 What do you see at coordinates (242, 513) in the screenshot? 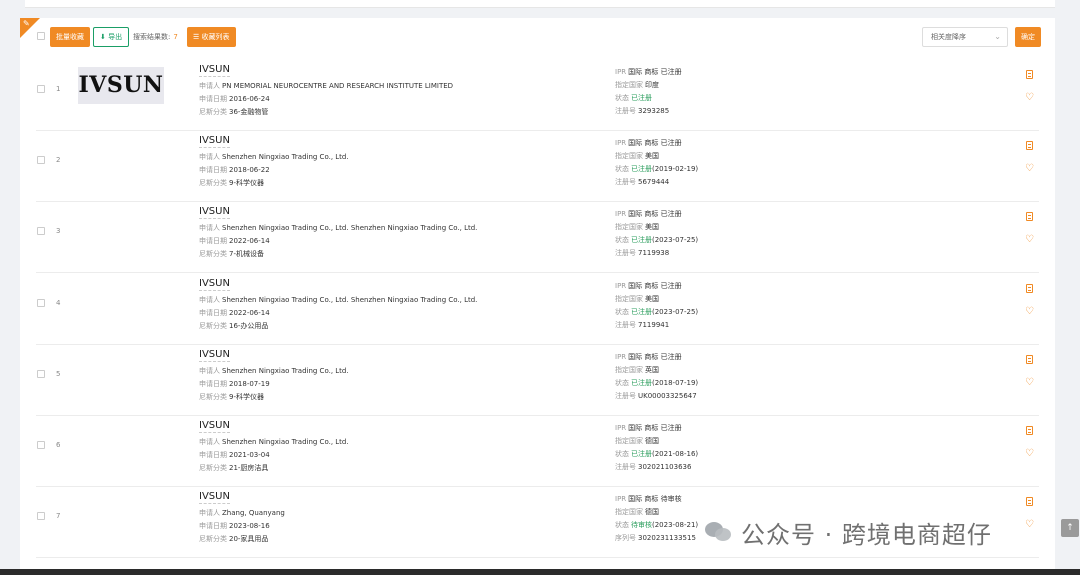
I see `applicant-line: 申请人 Zhang, Quanyang` at bounding box center [242, 513].